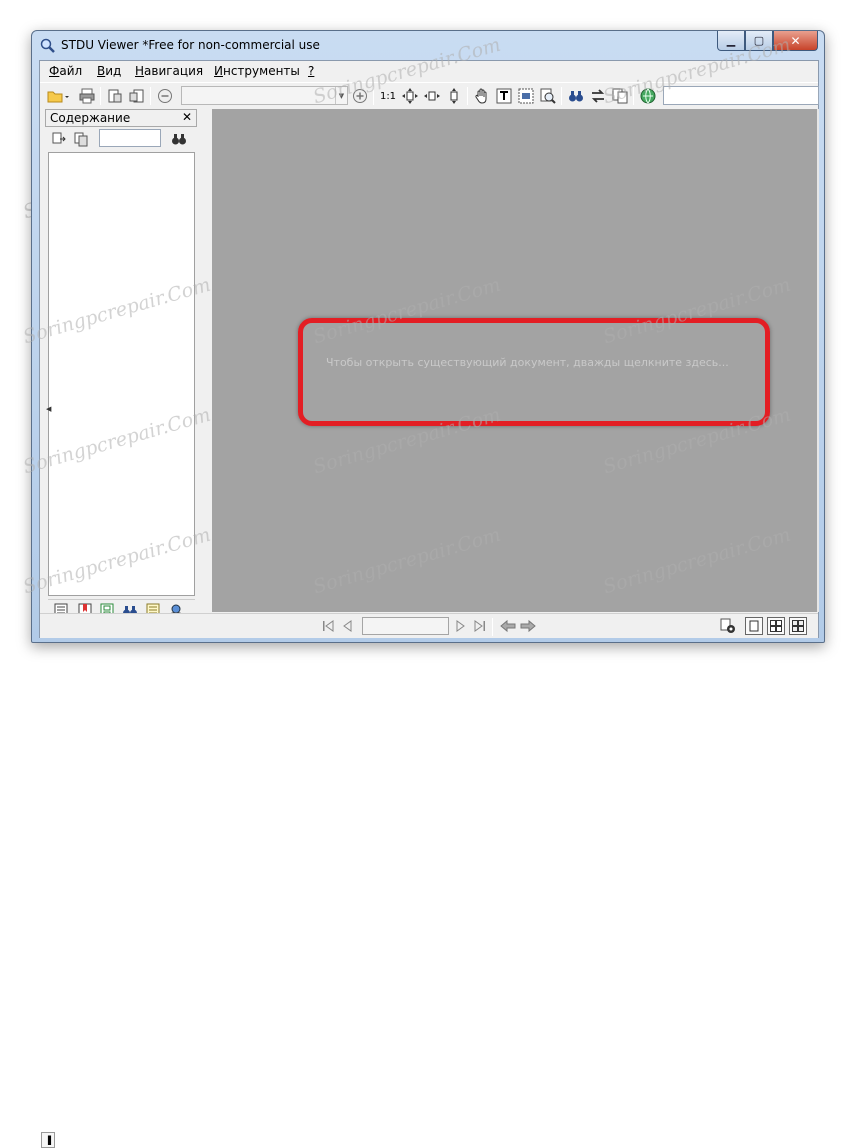 The image size is (857, 1148). What do you see at coordinates (81, 139) in the screenshot?
I see `collapse-all-icon` at bounding box center [81, 139].